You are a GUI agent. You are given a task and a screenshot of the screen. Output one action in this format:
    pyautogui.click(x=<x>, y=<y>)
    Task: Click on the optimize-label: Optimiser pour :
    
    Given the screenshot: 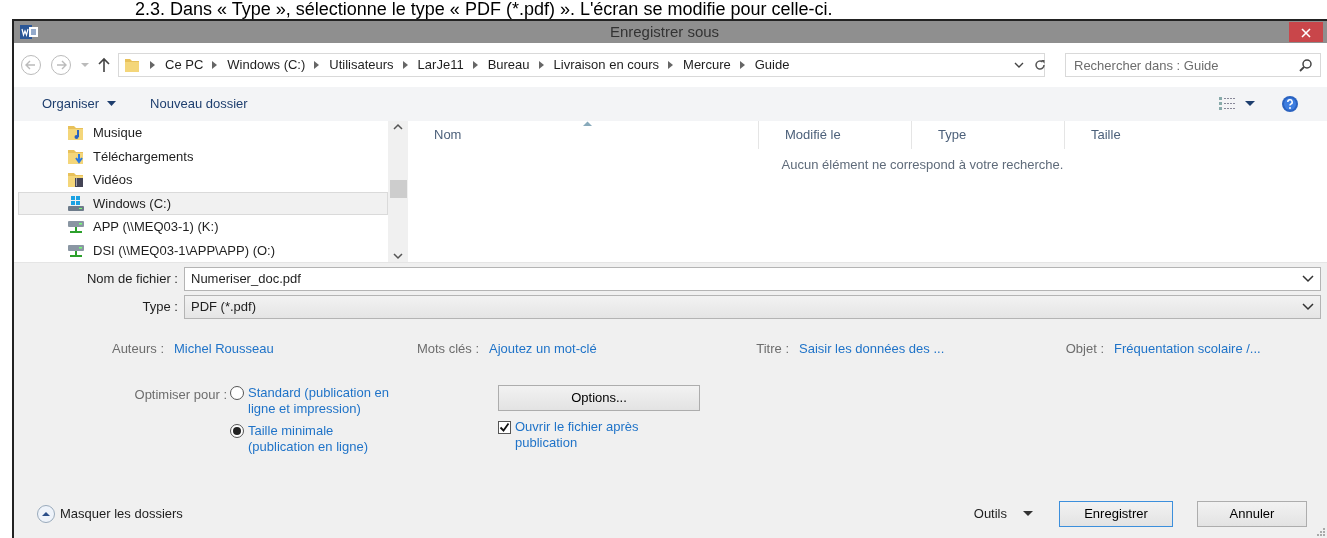 What is the action you would take?
    pyautogui.click(x=180, y=394)
    